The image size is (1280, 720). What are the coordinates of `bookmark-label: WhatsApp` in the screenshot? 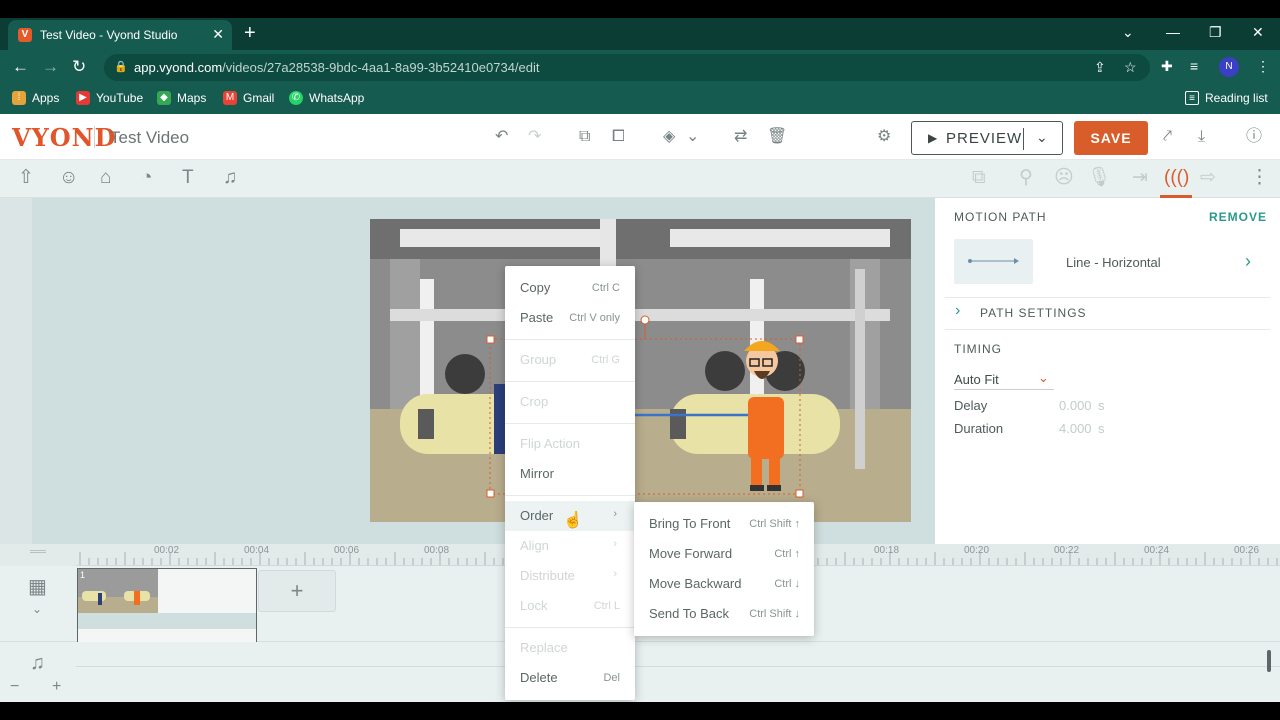 It's located at (337, 98).